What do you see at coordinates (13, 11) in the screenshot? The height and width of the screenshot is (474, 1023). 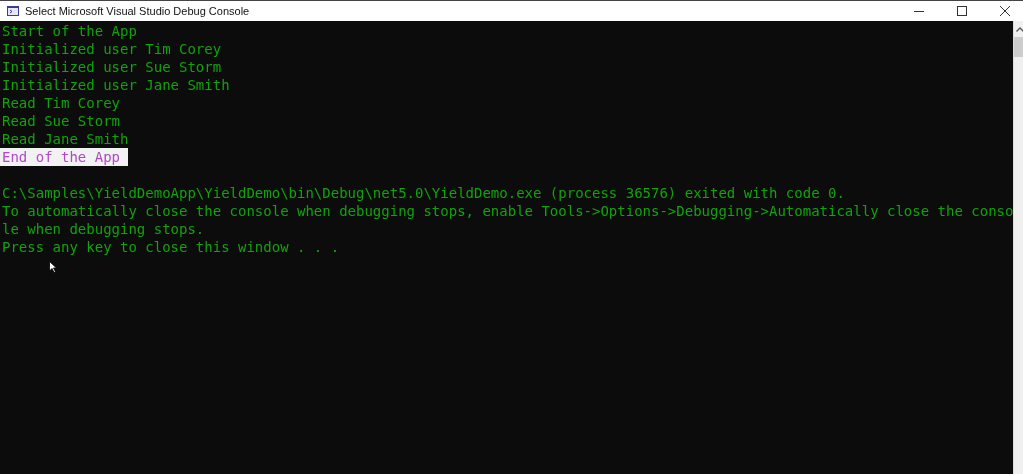 I see `console-app-icon` at bounding box center [13, 11].